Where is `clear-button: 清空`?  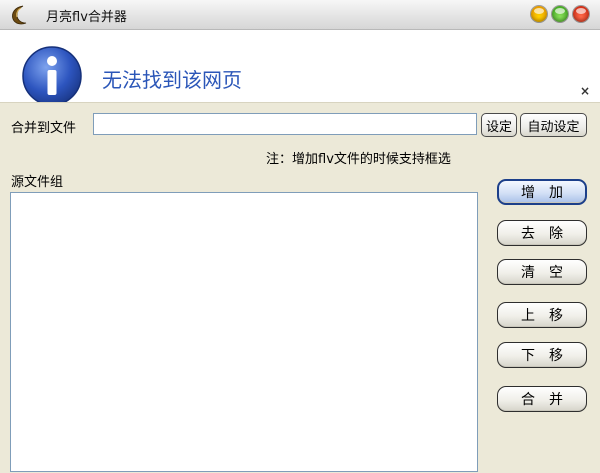 clear-button: 清空 is located at coordinates (542, 272).